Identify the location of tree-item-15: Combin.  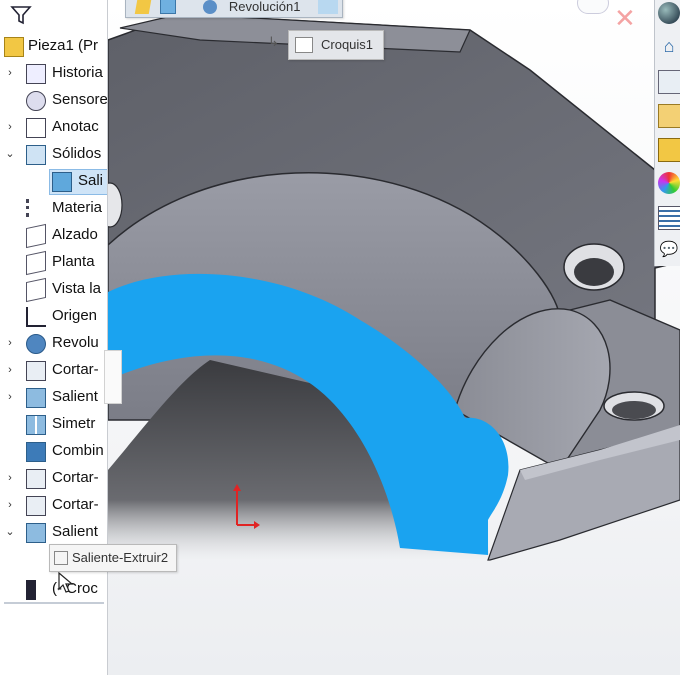
(53, 451).